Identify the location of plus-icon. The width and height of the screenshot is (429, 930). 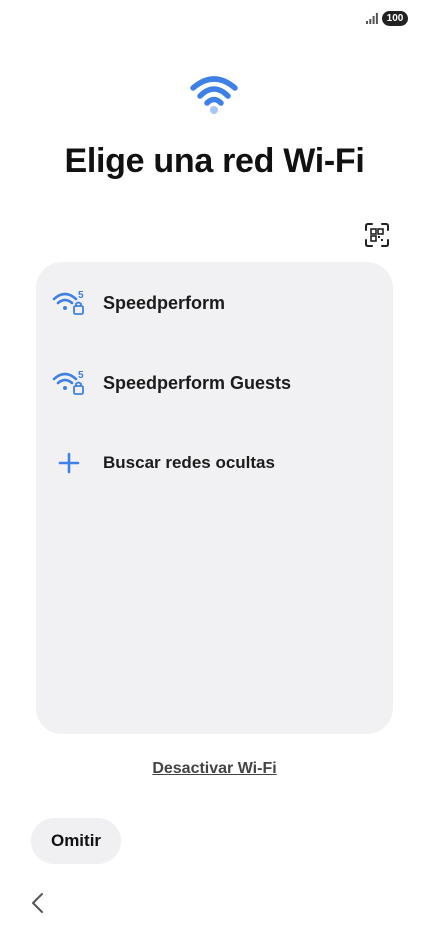
(69, 463).